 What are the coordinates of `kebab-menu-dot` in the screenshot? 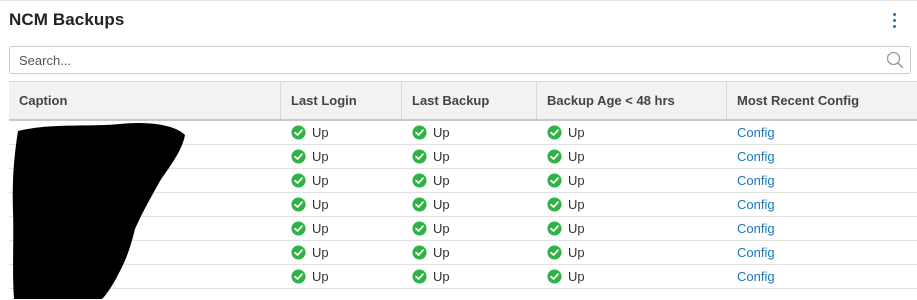 It's located at (894, 26).